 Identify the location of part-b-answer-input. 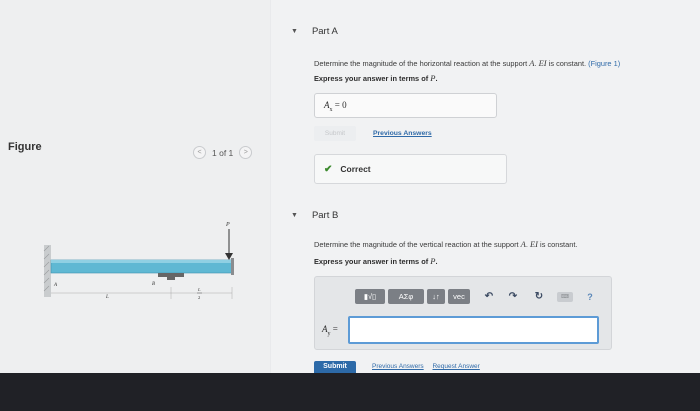
(473, 330).